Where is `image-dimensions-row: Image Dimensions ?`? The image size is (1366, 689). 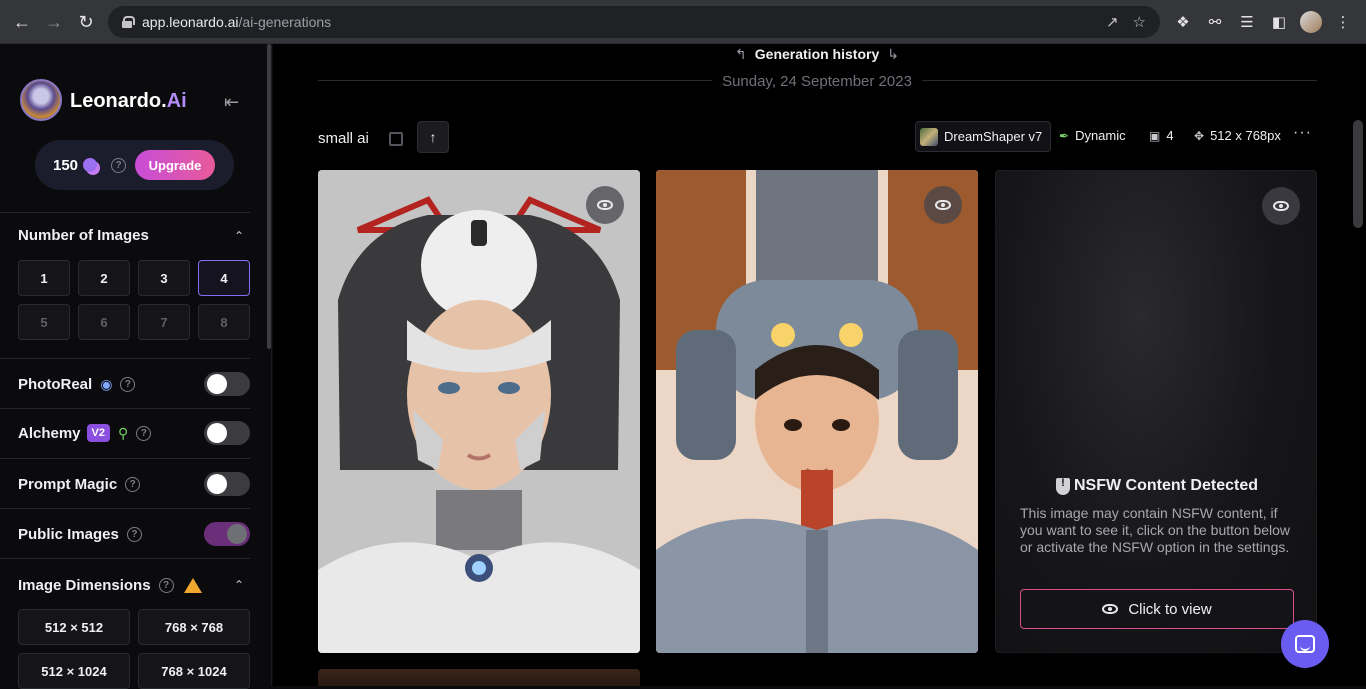 image-dimensions-row: Image Dimensions ? is located at coordinates (134, 585).